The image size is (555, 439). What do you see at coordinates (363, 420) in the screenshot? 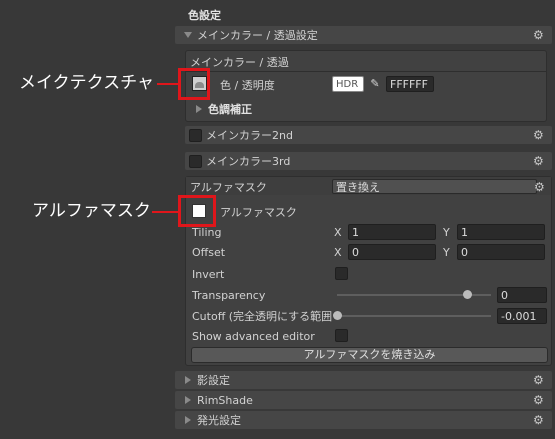
I see `emission-settings-header: 発光設定 ⚙` at bounding box center [363, 420].